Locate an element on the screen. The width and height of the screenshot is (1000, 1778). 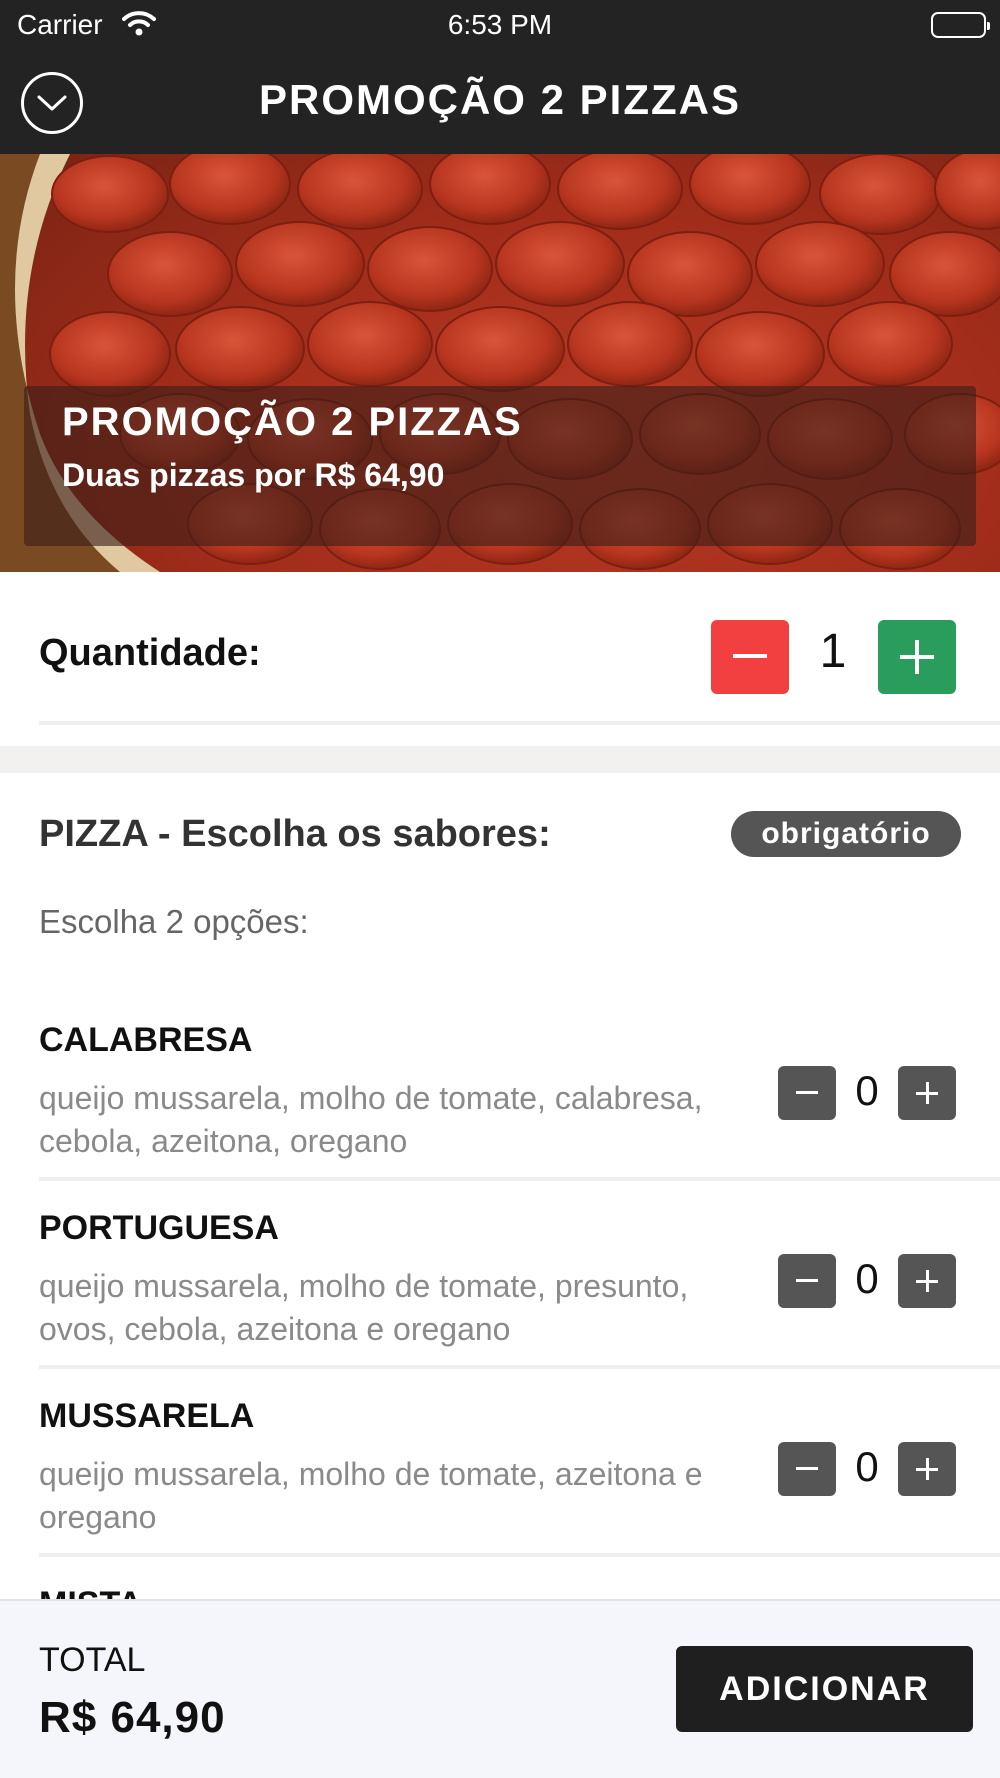
option-name: PORTUGUESA is located at coordinates (159, 1228).